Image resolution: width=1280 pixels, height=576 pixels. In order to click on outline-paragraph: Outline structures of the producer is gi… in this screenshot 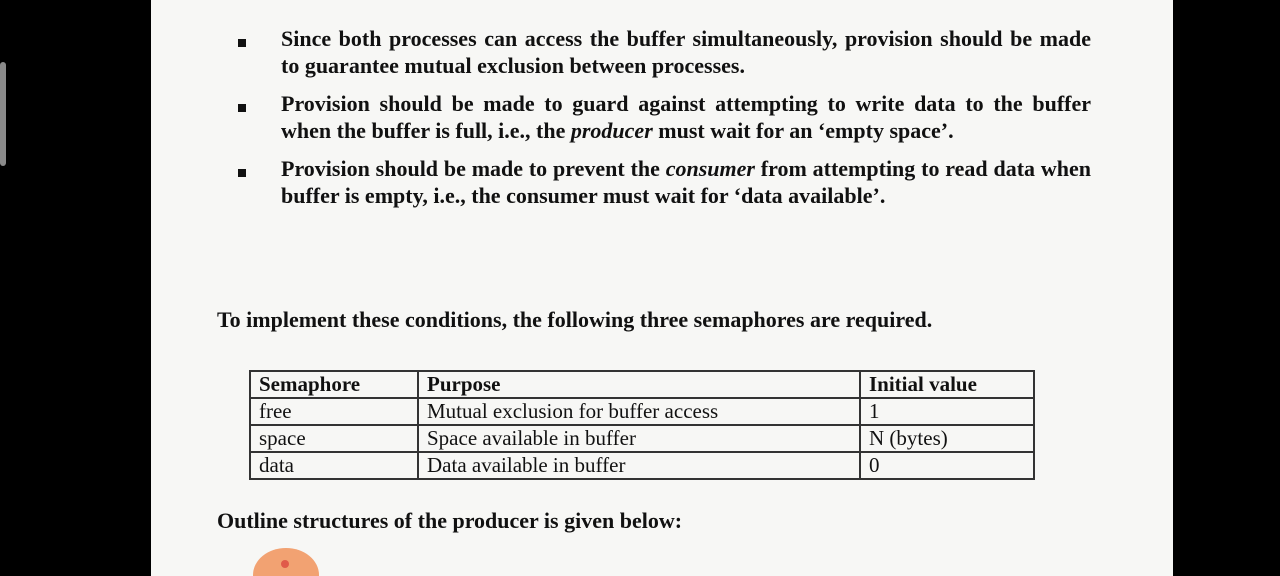, I will do `click(450, 520)`.